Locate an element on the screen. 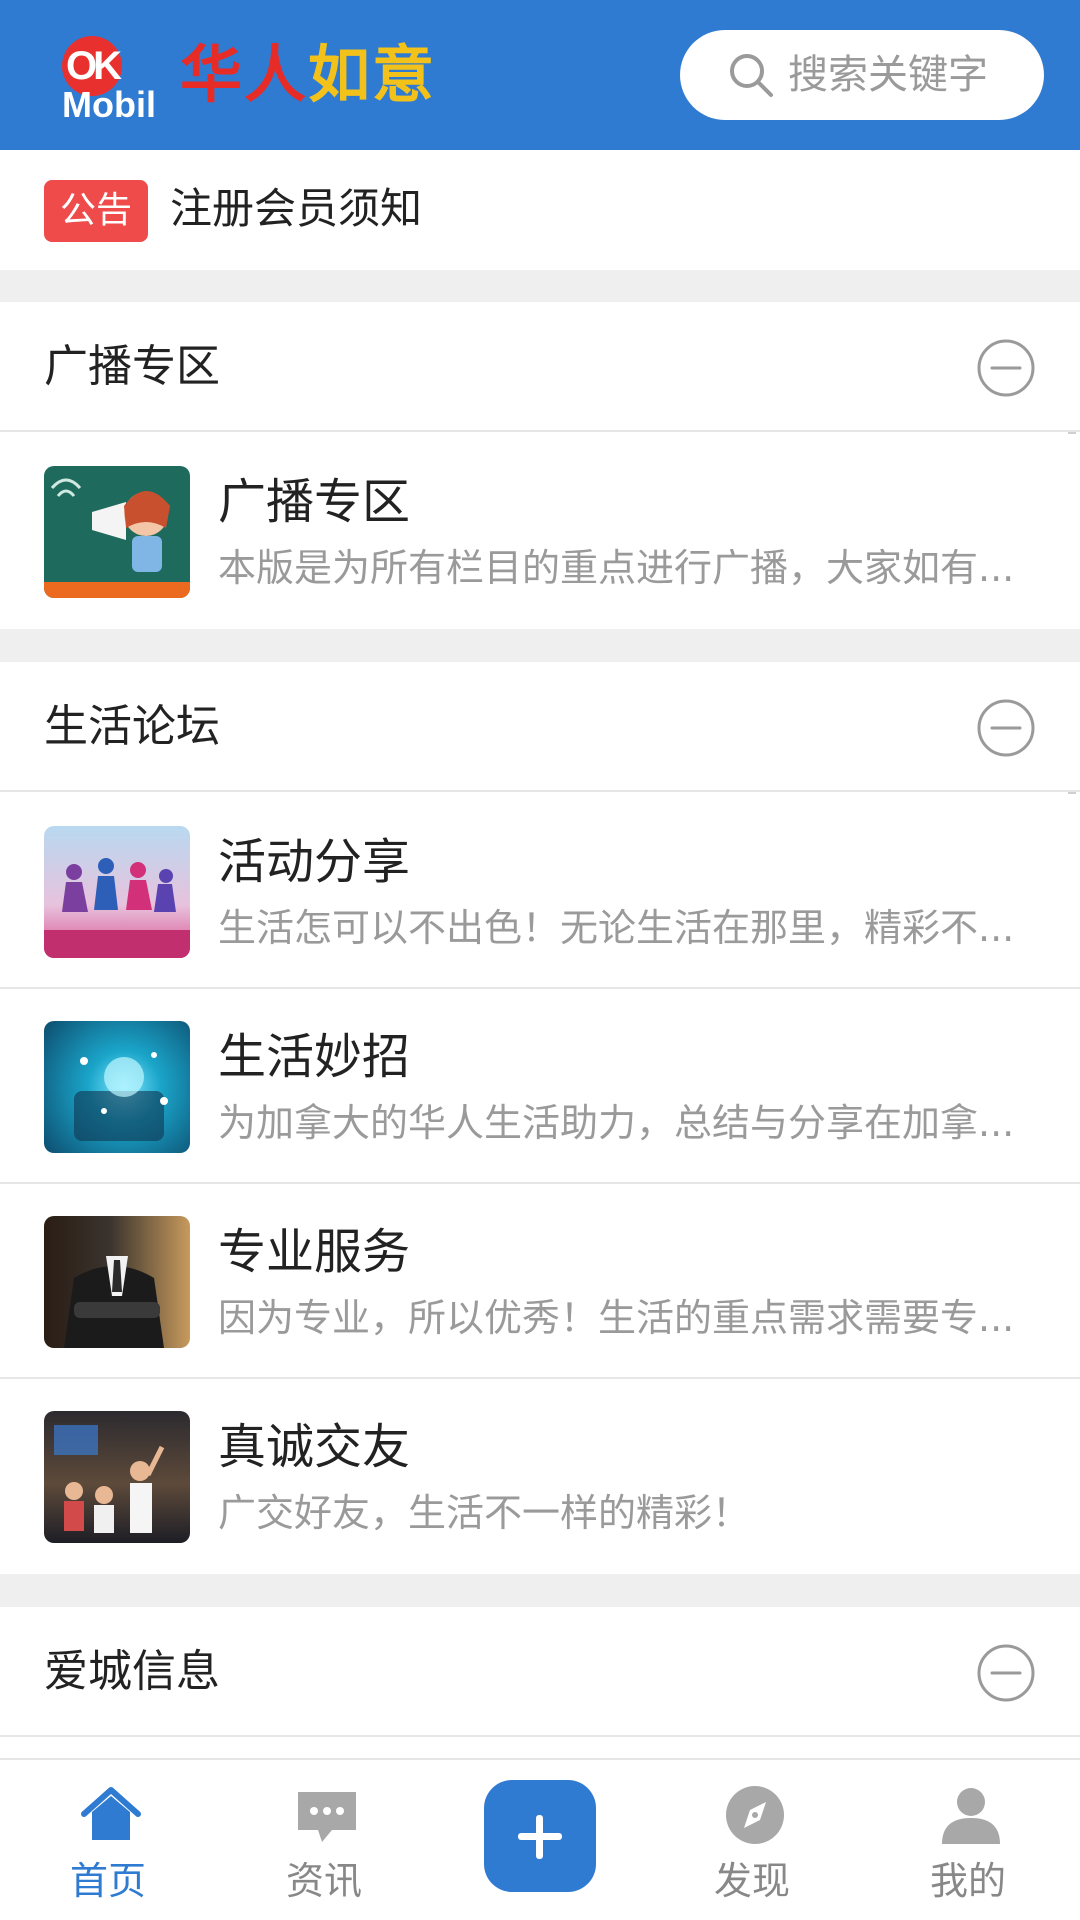 The width and height of the screenshot is (1080, 1920). nav-item-discover: 发现 is located at coordinates (752, 1840).